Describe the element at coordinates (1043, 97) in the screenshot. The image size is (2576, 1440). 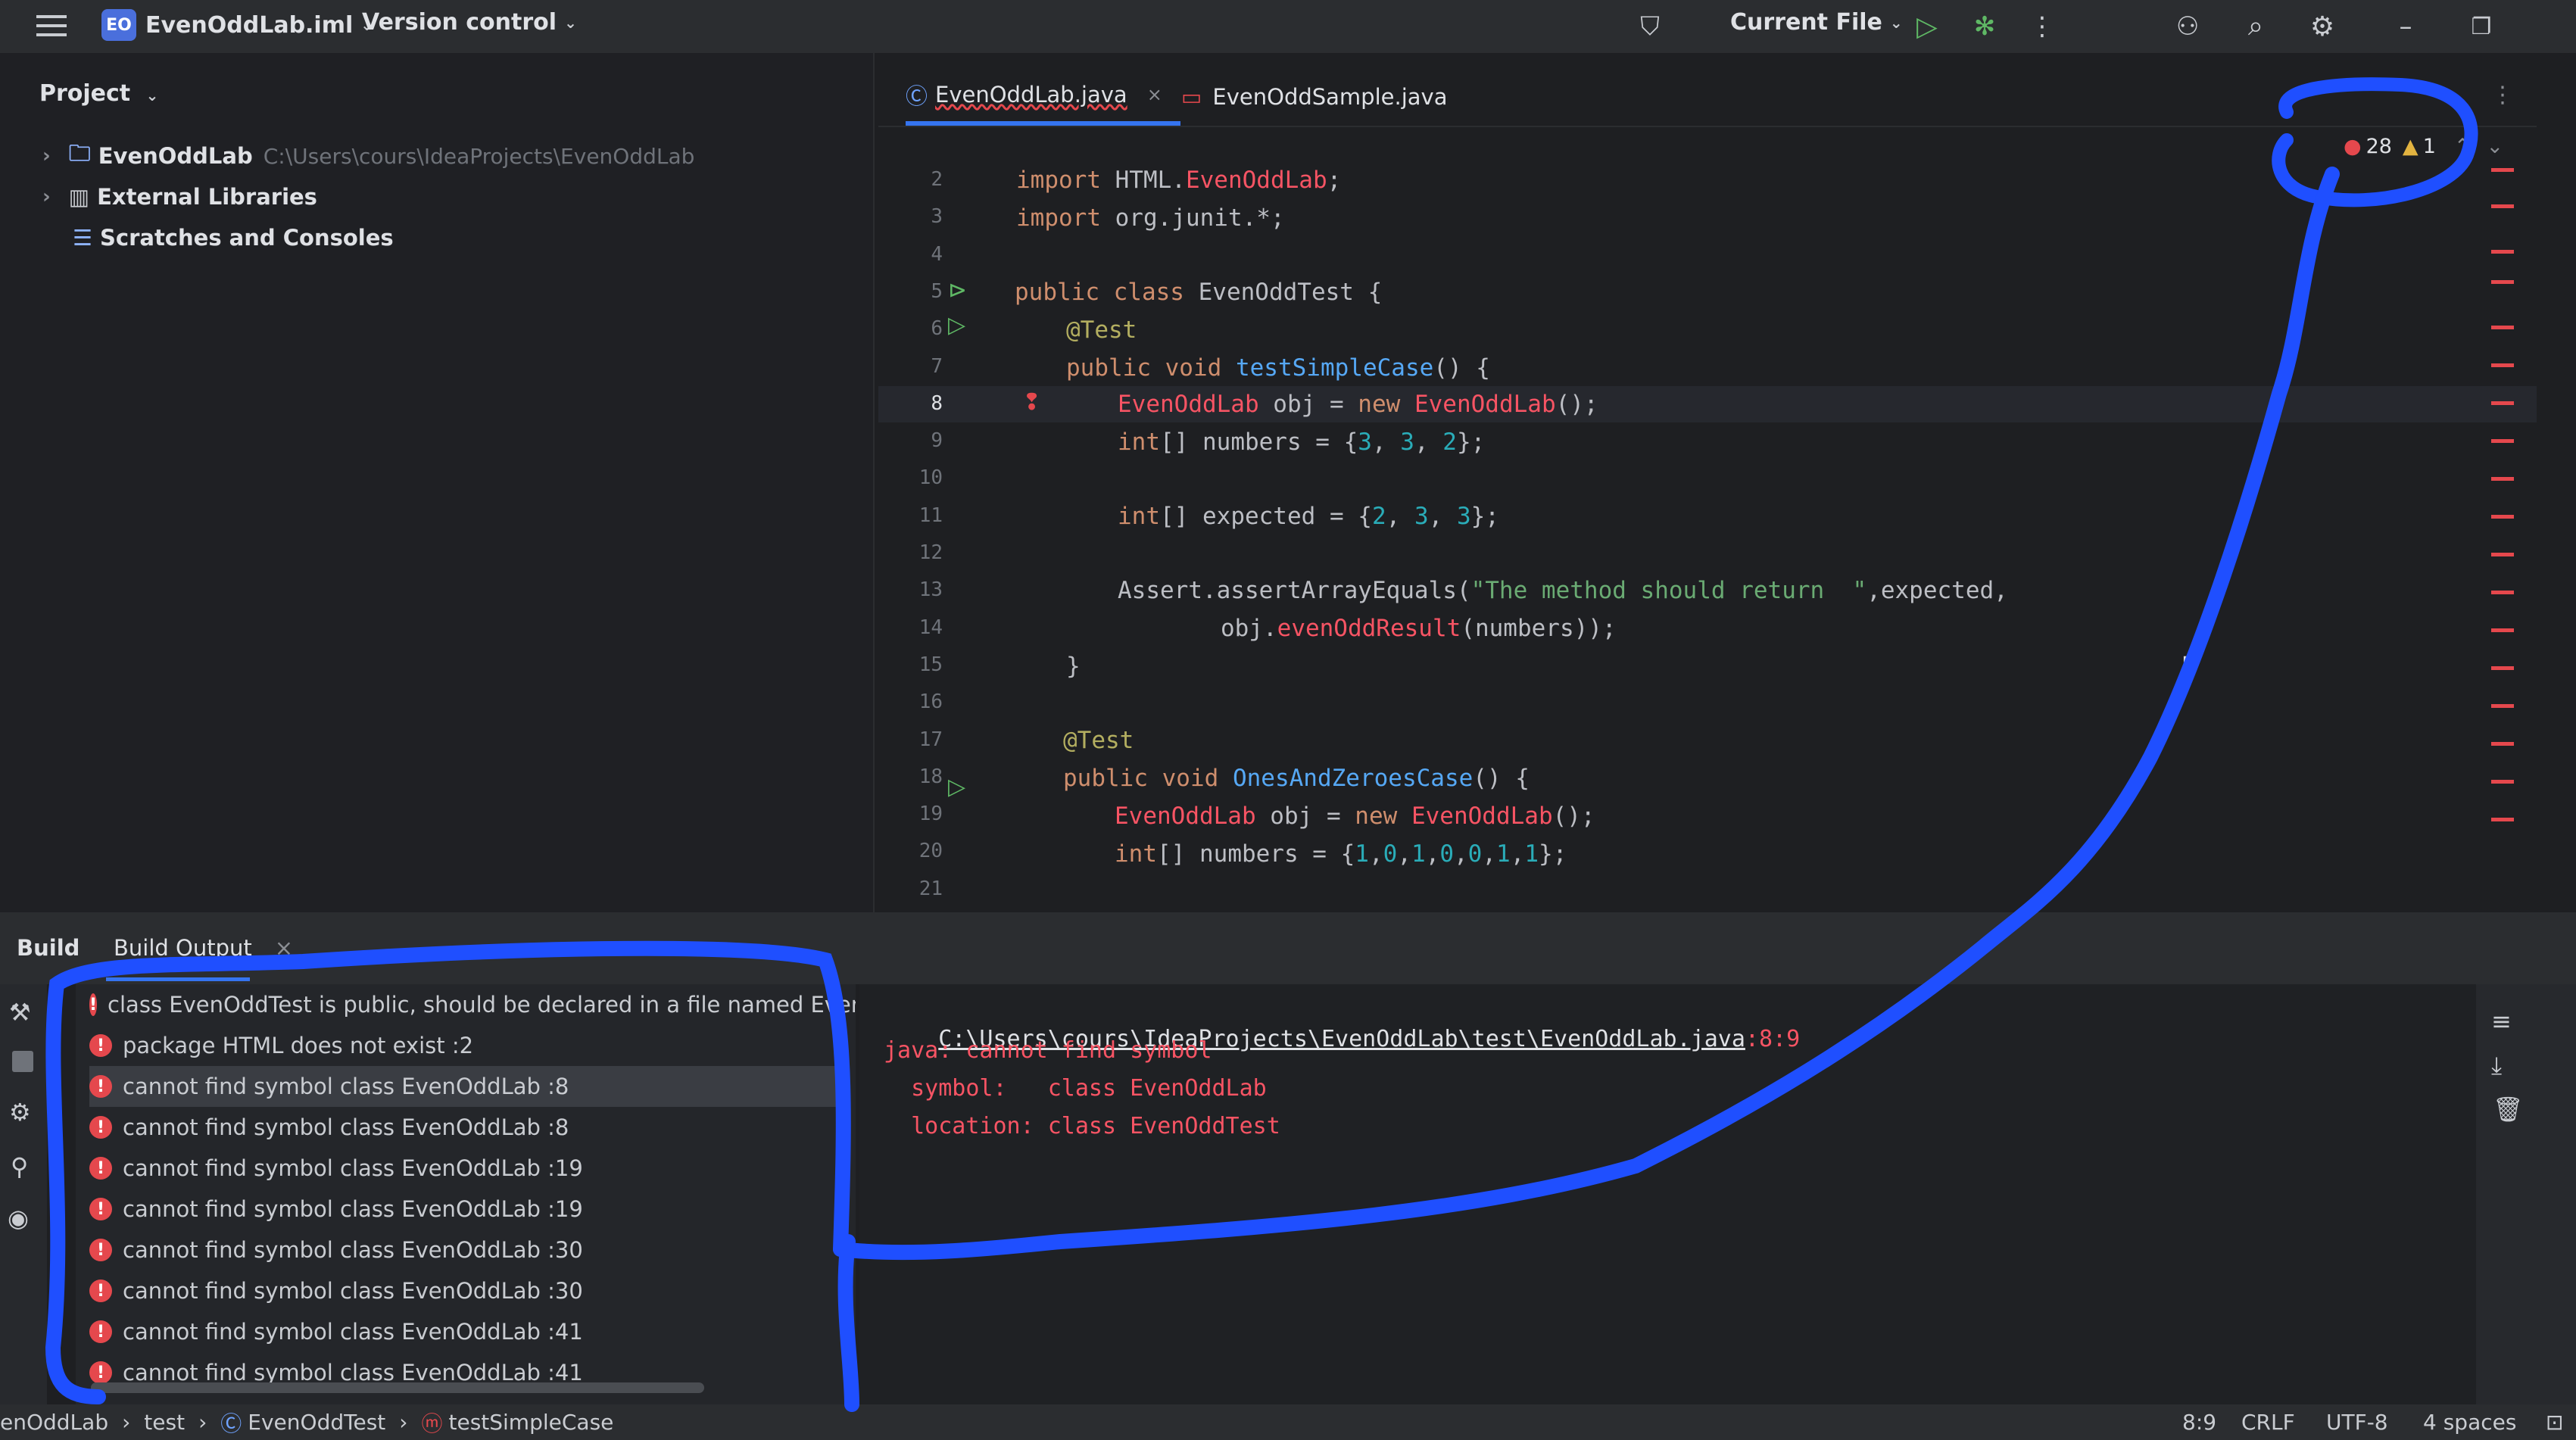
I see `tab-evenoddlab-java: Ⓒ EvenOddLab.java ×` at that location.